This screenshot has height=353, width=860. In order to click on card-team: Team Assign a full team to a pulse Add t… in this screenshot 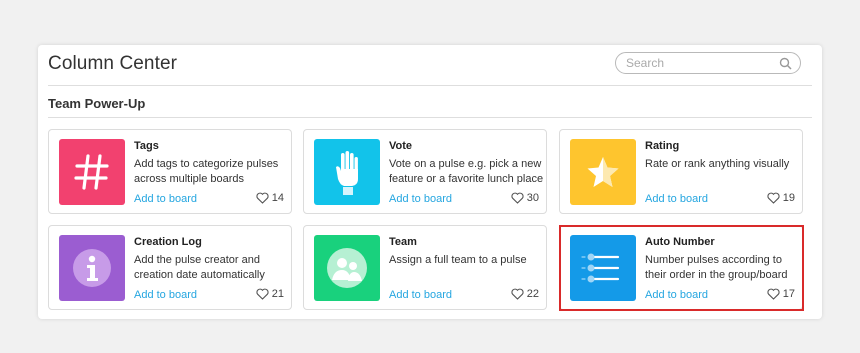, I will do `click(425, 267)`.